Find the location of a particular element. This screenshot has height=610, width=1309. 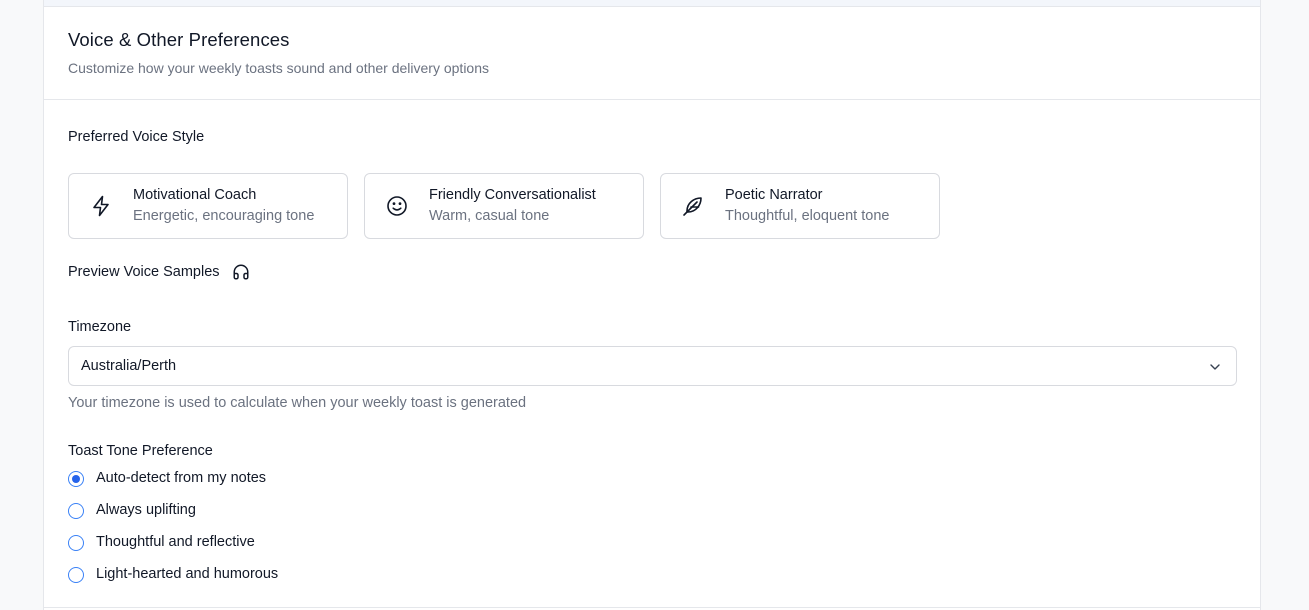

voice-option-description: Thoughtful, eloquent tone is located at coordinates (807, 216).